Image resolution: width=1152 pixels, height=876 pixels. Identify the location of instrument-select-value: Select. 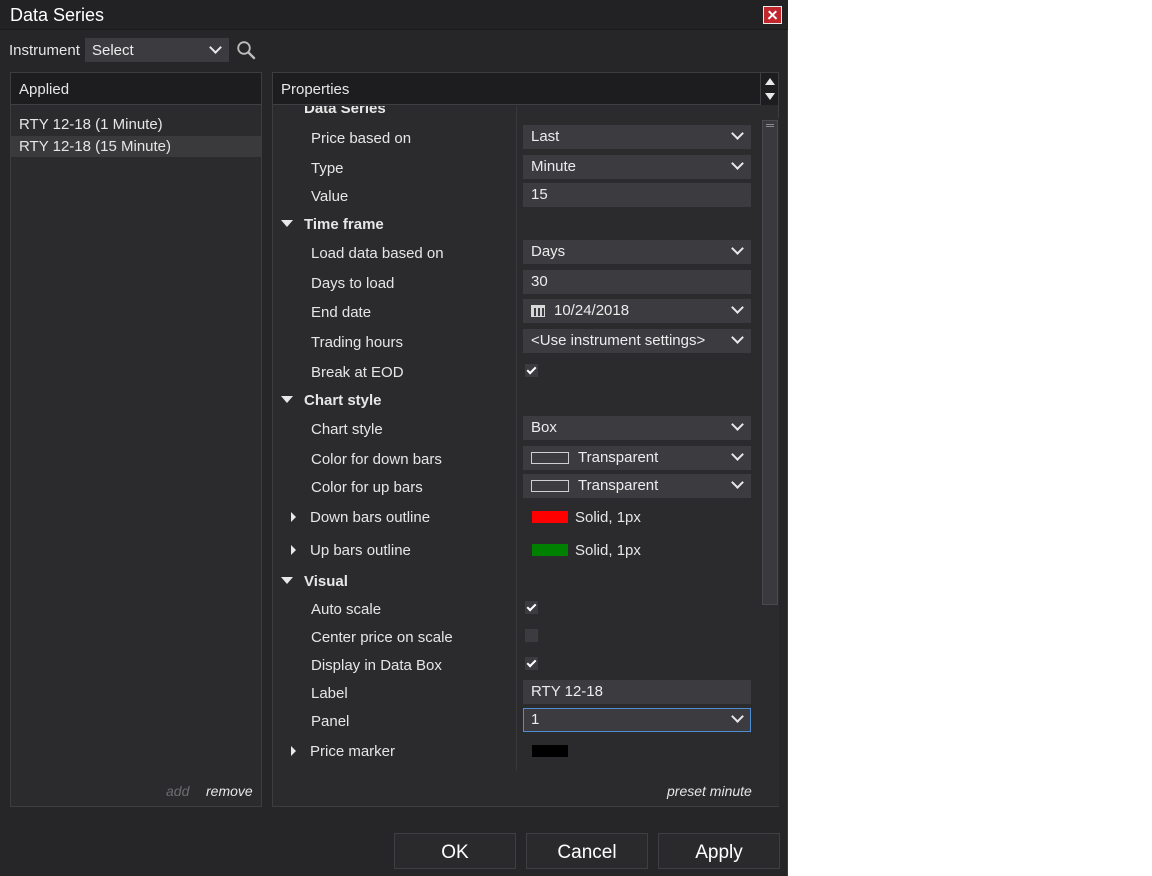
(113, 50).